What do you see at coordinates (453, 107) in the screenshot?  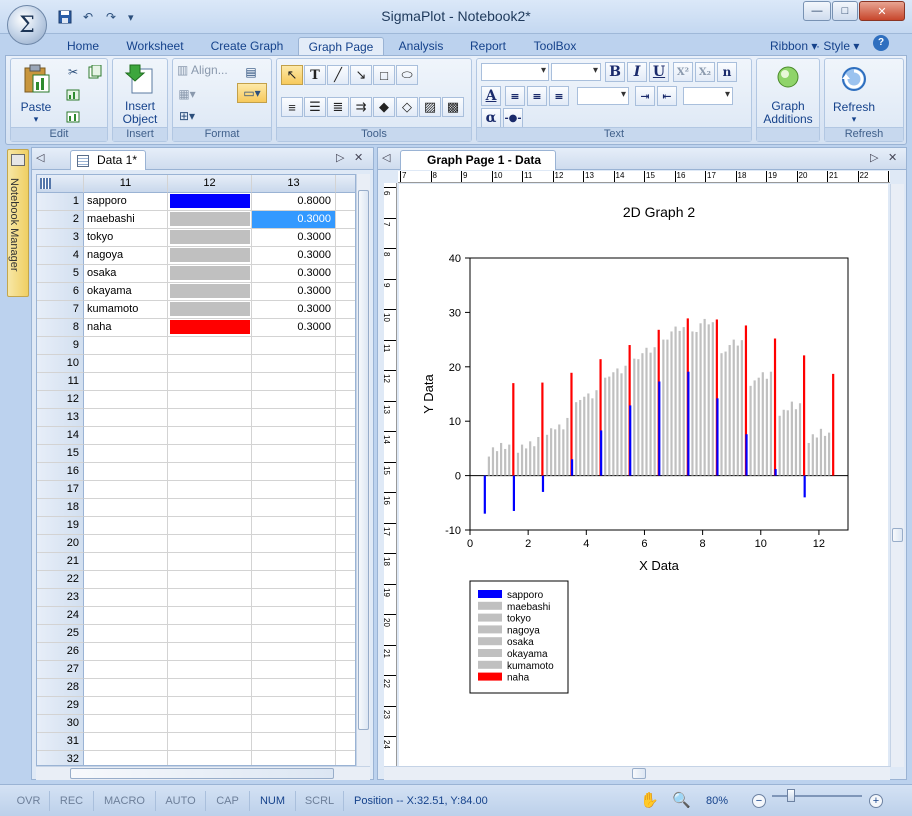 I see `gradient-icon: ▩` at bounding box center [453, 107].